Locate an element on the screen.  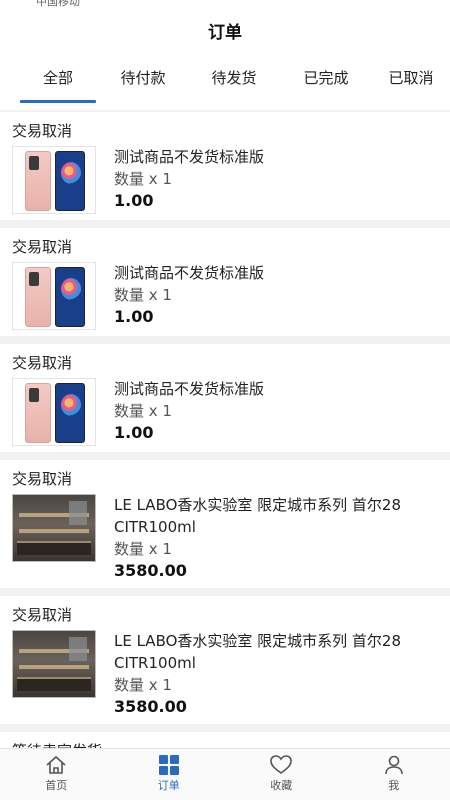
grid-icon is located at coordinates (168, 765).